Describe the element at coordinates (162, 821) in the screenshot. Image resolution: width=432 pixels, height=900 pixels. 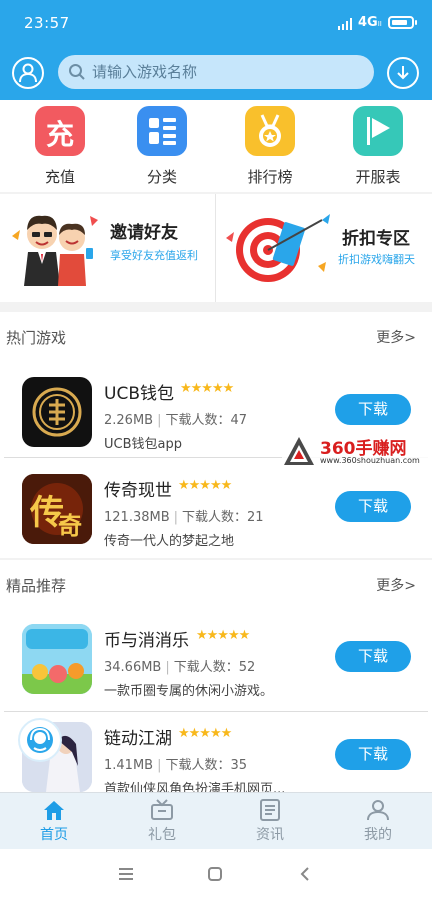
I see `tab-gift: 礼包` at that location.